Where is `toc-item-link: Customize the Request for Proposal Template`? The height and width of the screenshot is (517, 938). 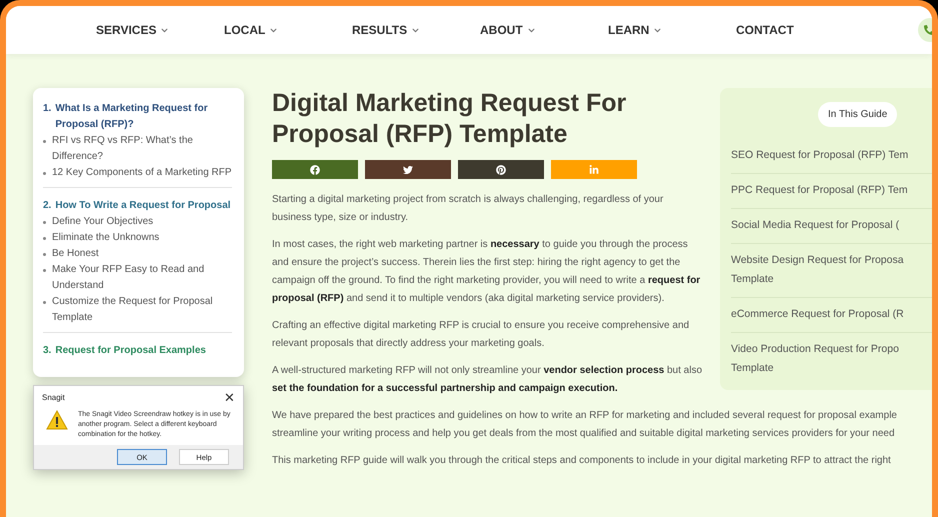
toc-item-link: Customize the Request for Proposal Template is located at coordinates (137, 310).